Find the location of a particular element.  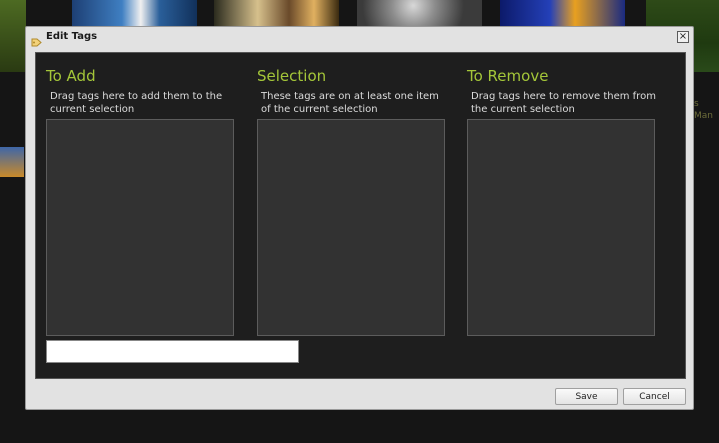

to-add-title: To Add is located at coordinates (71, 76).